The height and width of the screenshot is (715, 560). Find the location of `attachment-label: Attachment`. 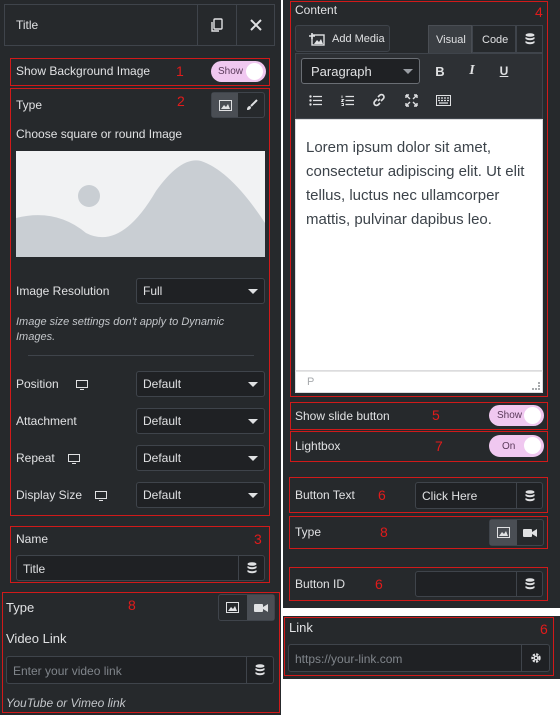

attachment-label: Attachment is located at coordinates (46, 421).